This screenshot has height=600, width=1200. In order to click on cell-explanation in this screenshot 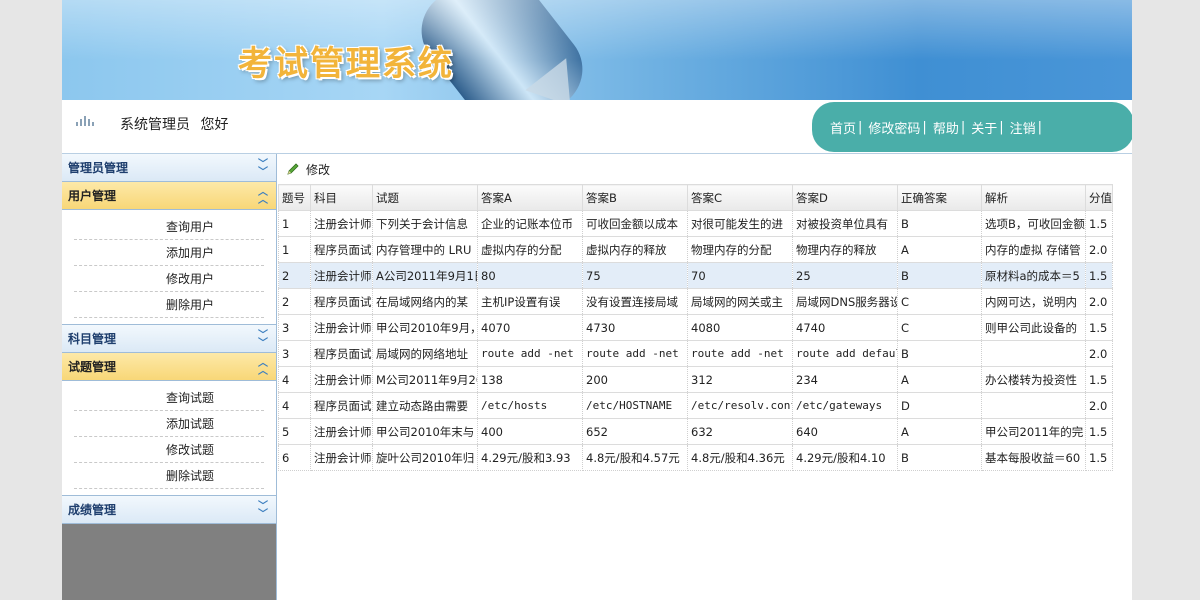, I will do `click(1033, 353)`.